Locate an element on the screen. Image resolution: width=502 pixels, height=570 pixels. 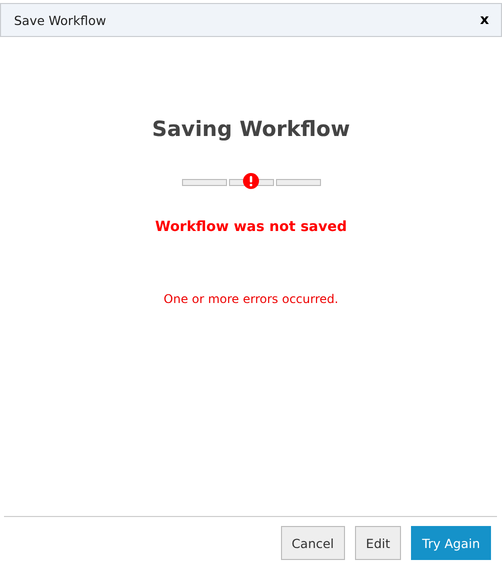
dialog-heading: Saving Workflow is located at coordinates (251, 129).